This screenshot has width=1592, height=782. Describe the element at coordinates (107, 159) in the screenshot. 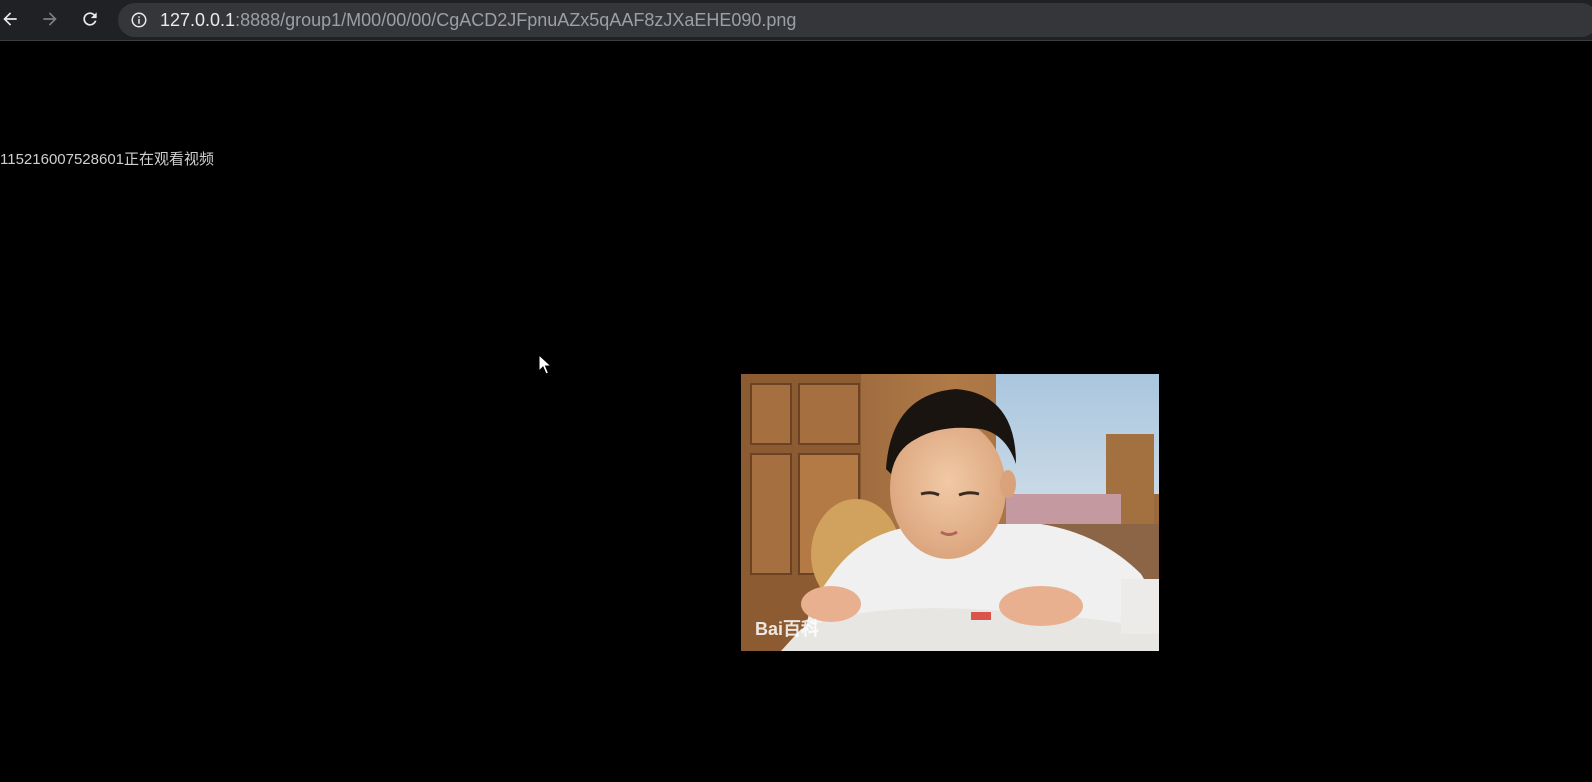

I see `viewer-watermark-text: 115216007528601正在观看视频` at that location.